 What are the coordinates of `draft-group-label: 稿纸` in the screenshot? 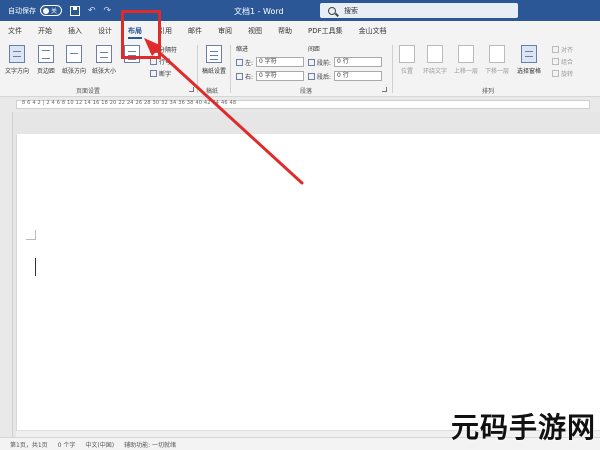 It's located at (212, 91).